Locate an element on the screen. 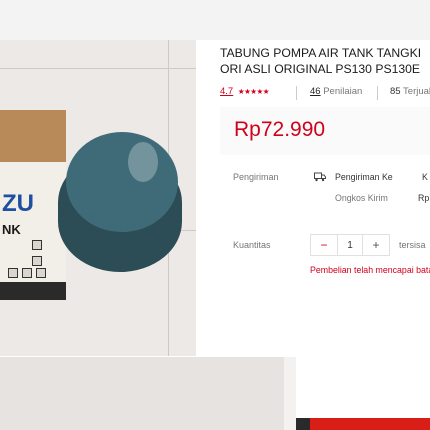 This screenshot has width=430, height=430. top-bar is located at coordinates (215, 20).